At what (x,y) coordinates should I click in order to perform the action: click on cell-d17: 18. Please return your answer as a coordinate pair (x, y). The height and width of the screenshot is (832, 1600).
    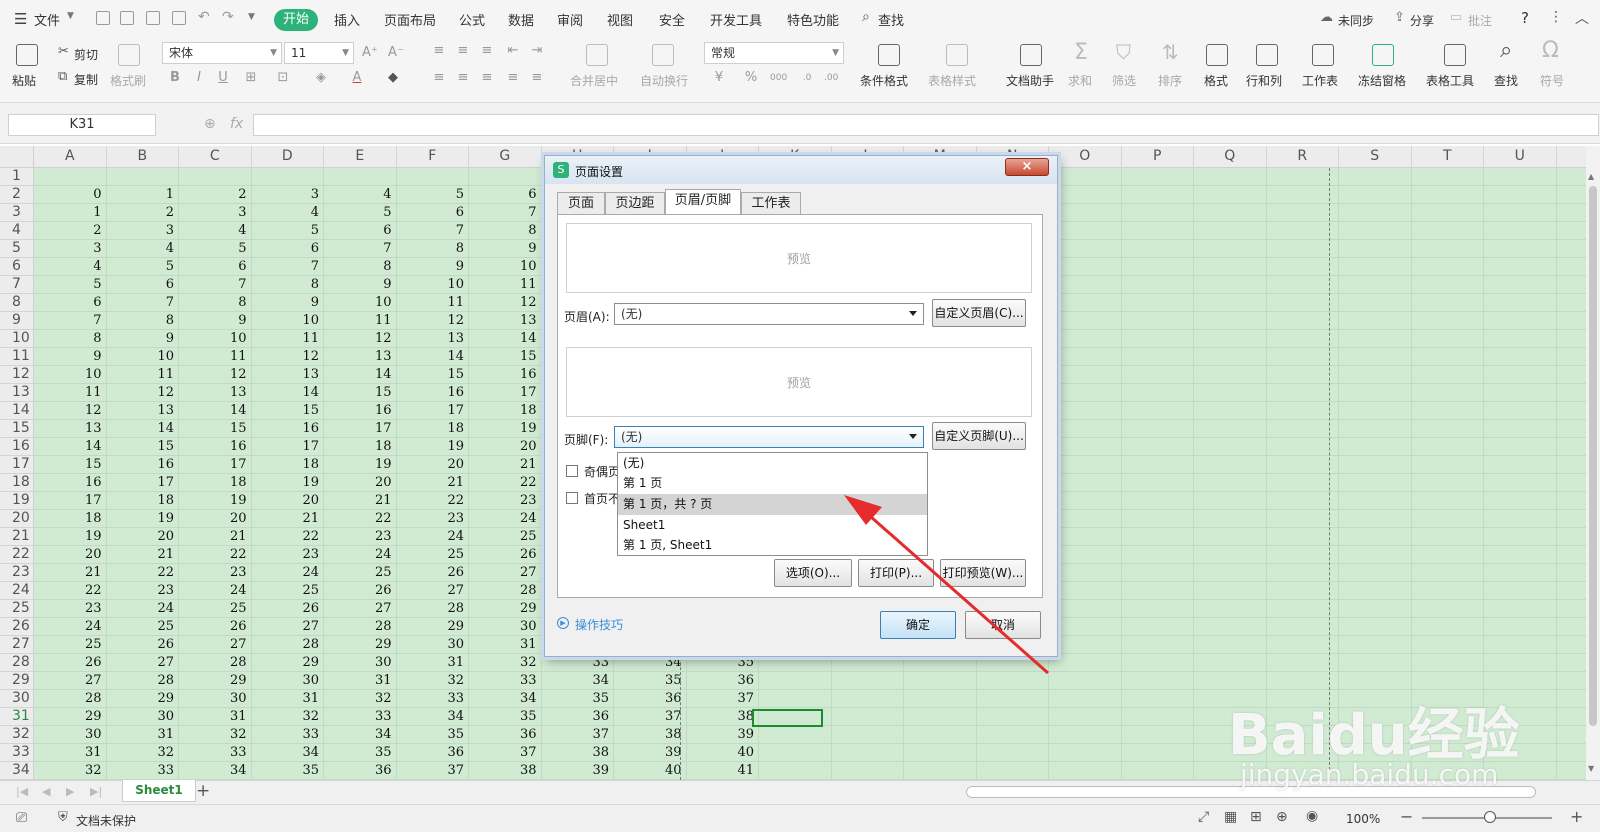
    Looking at the image, I should click on (285, 465).